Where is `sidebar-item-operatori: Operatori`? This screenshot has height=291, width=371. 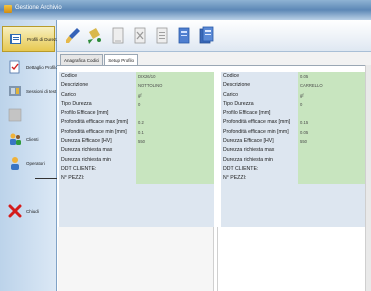 sidebar-item-operatori: Operatori is located at coordinates (28, 163).